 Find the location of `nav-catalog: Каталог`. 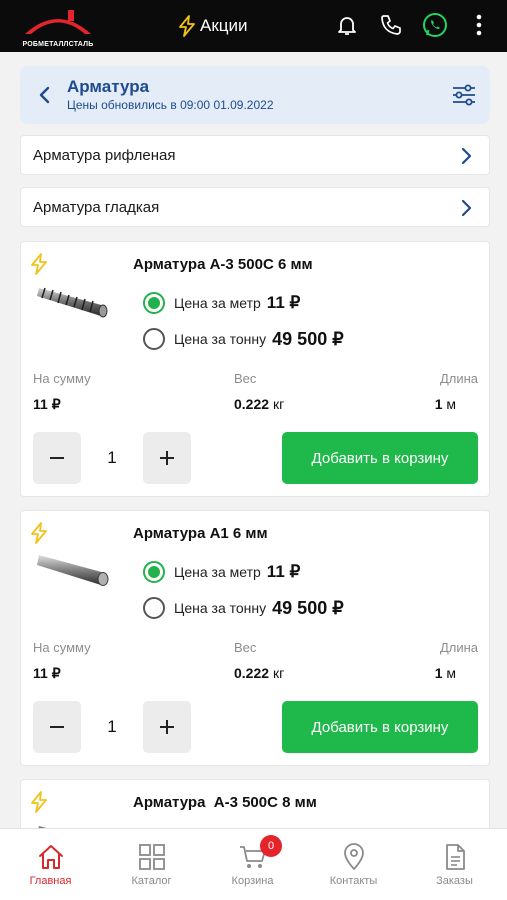

nav-catalog: Каталог is located at coordinates (151, 864).